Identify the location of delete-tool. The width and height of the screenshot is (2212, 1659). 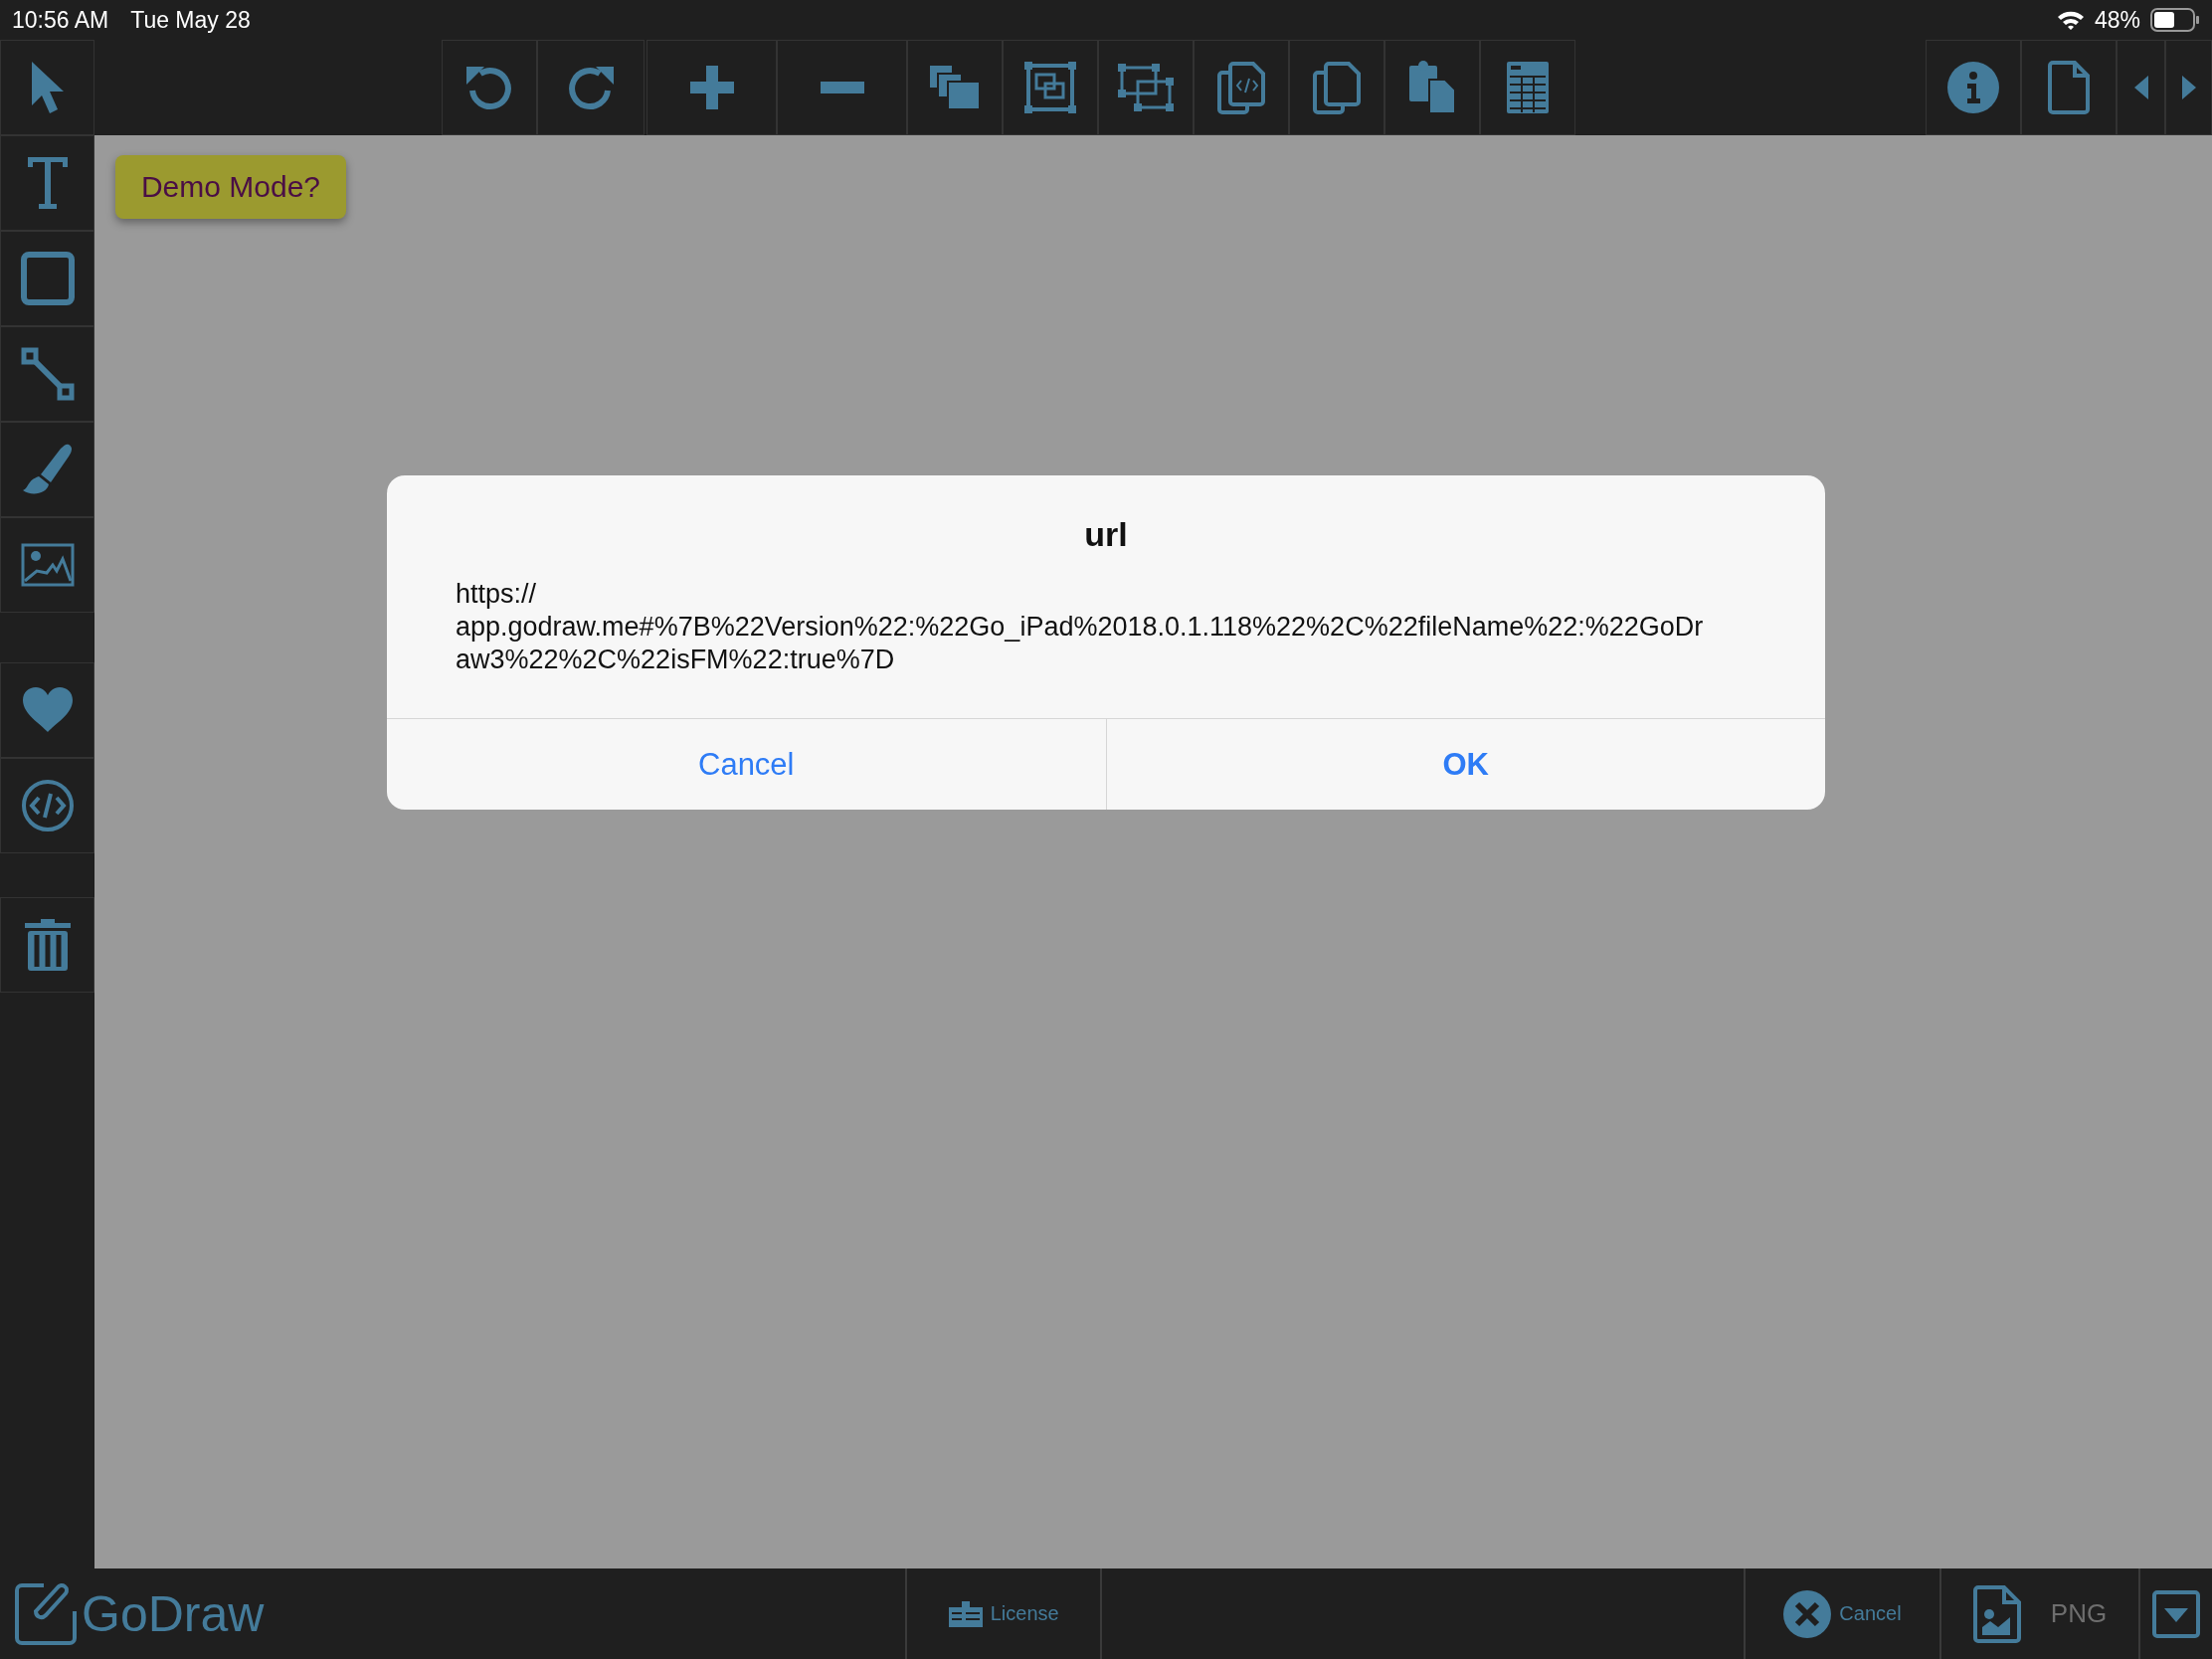
(47, 945).